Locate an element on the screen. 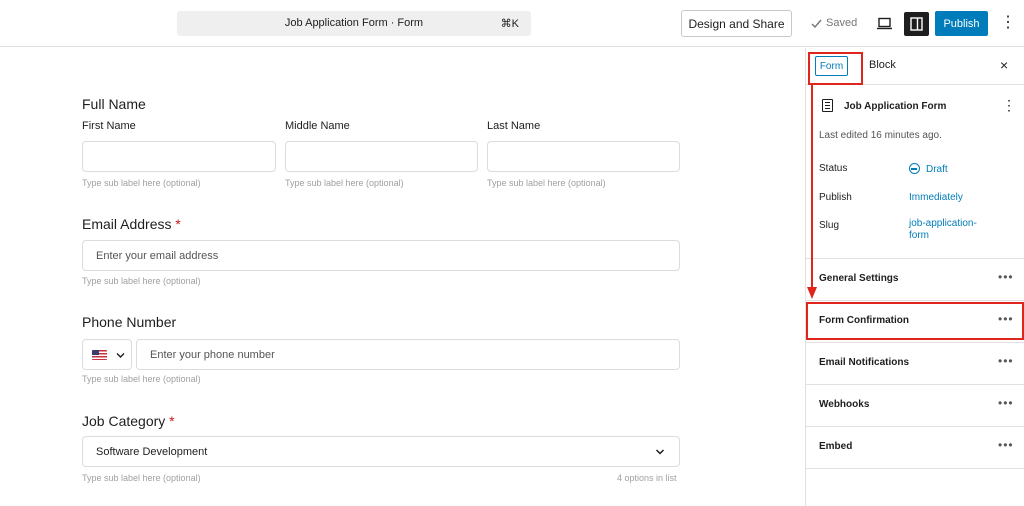 The height and width of the screenshot is (506, 1024). status-value-text: Draft is located at coordinates (937, 169).